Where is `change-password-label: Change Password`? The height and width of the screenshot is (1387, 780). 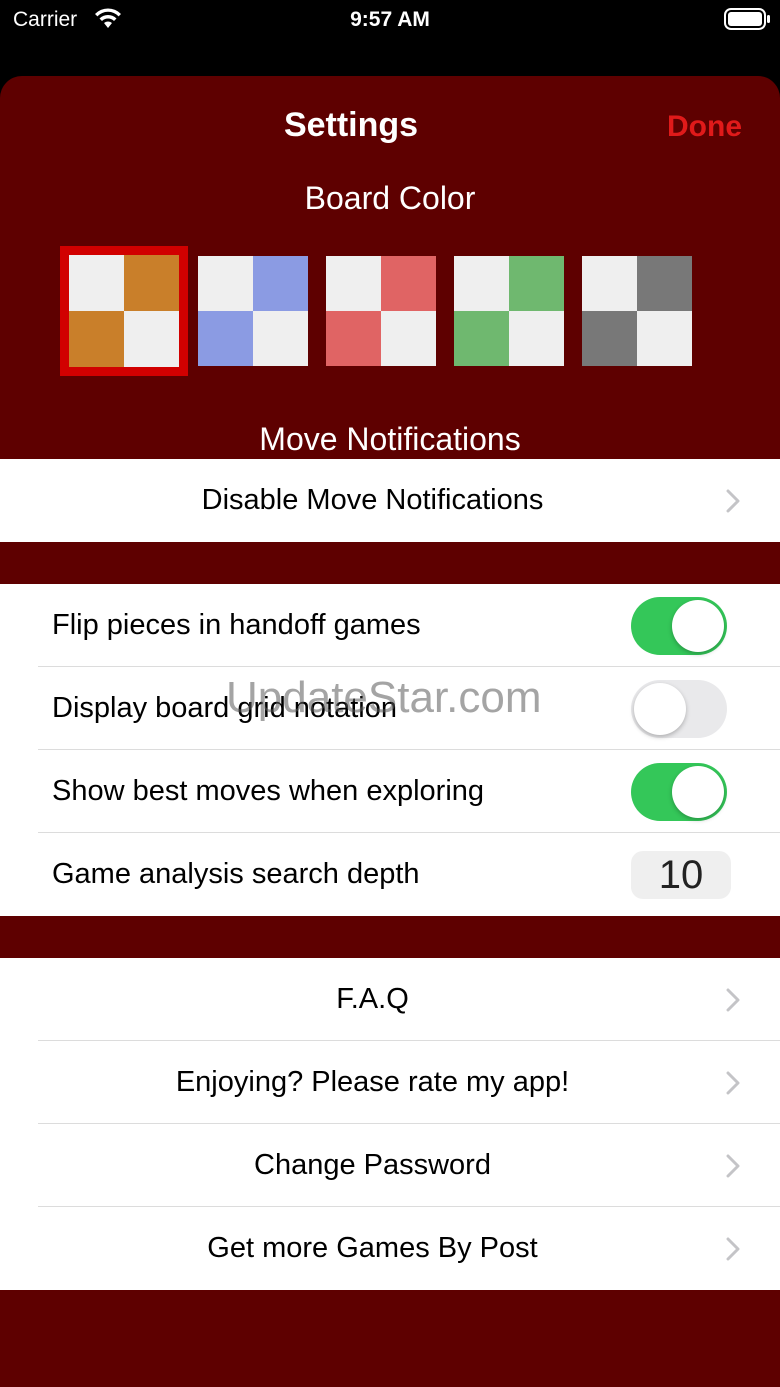
change-password-label: Change Password is located at coordinates (372, 1165).